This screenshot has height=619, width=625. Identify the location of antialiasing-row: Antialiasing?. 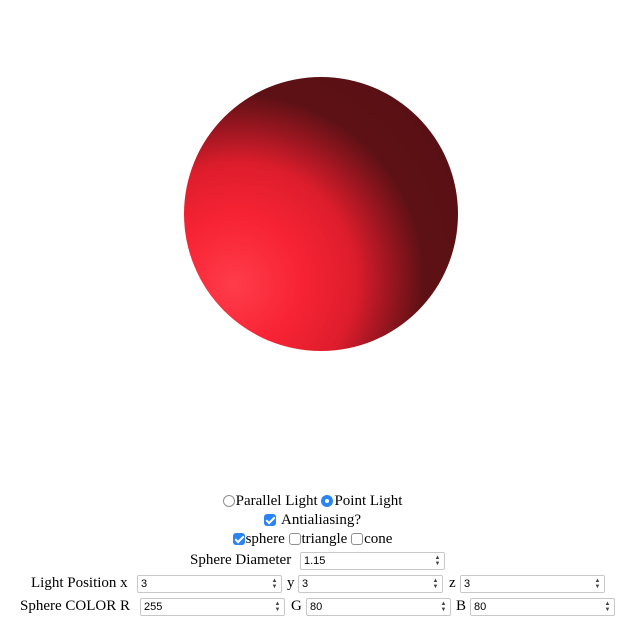
(312, 520).